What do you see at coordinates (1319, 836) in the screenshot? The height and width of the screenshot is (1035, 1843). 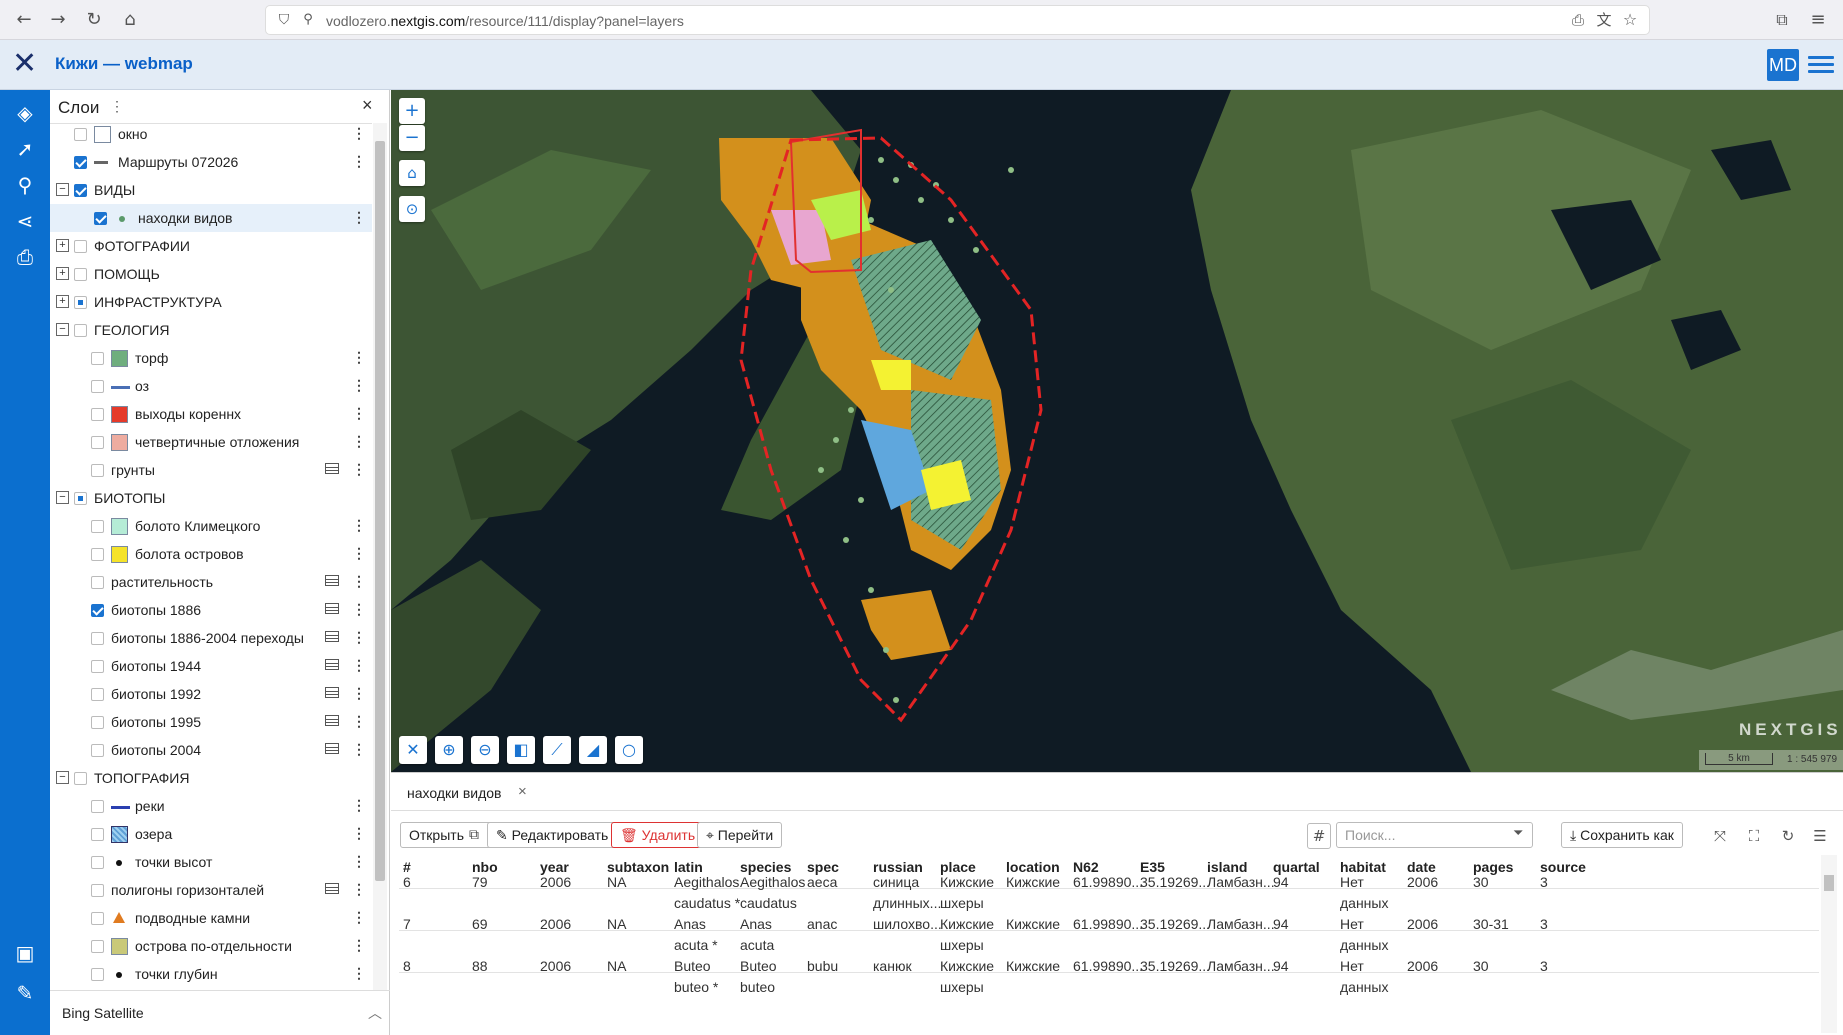 I see `hash-column-icon: #` at bounding box center [1319, 836].